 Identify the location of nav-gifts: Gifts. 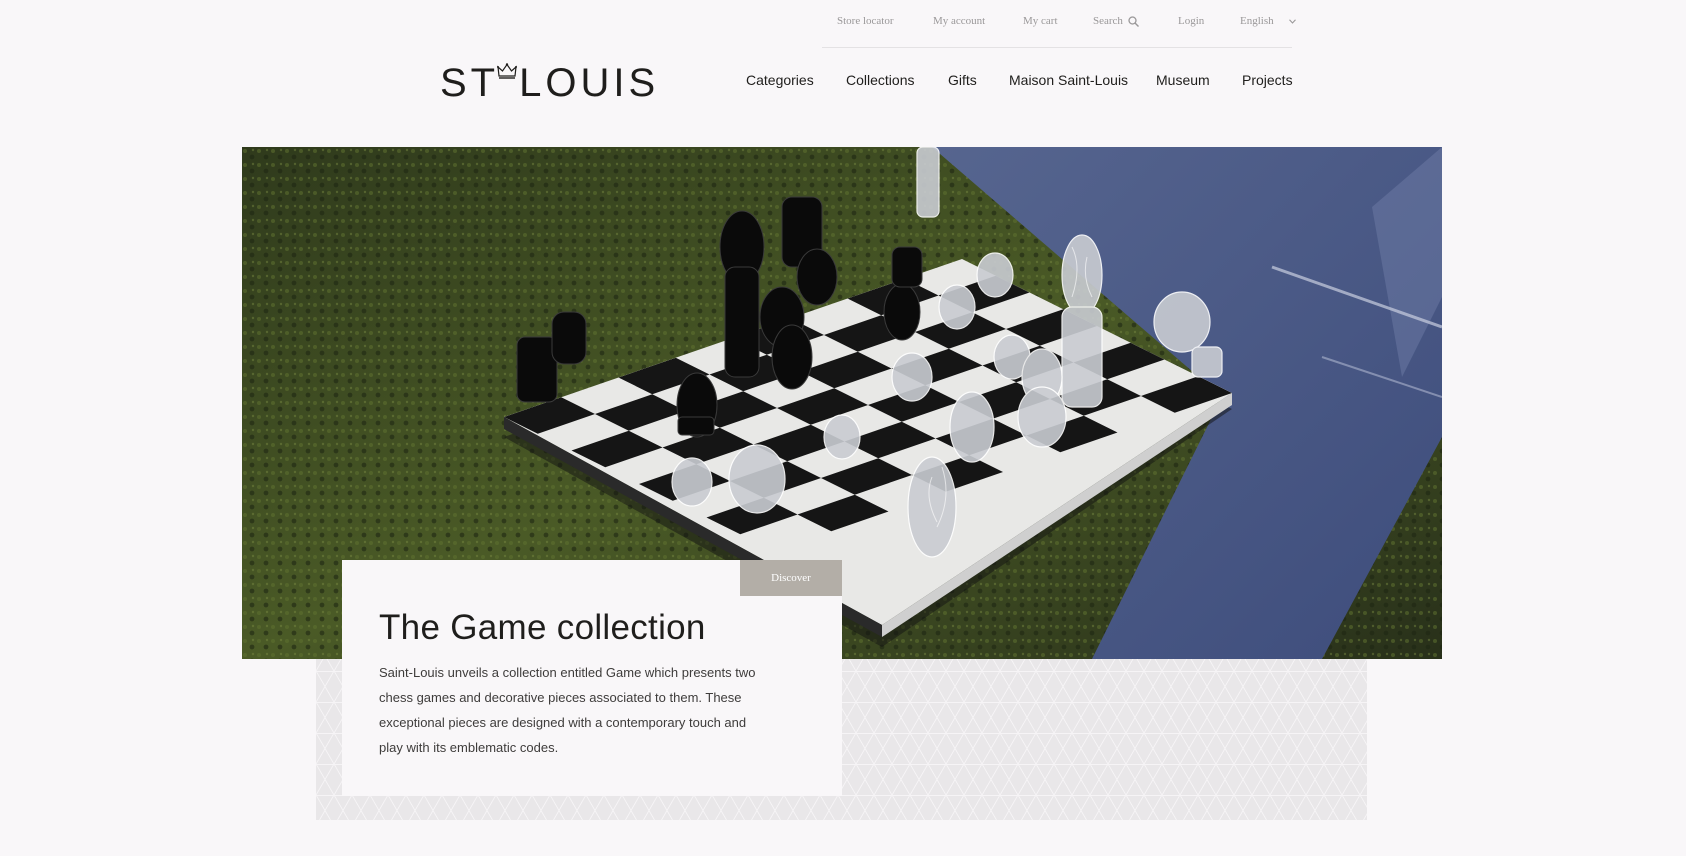
(962, 80).